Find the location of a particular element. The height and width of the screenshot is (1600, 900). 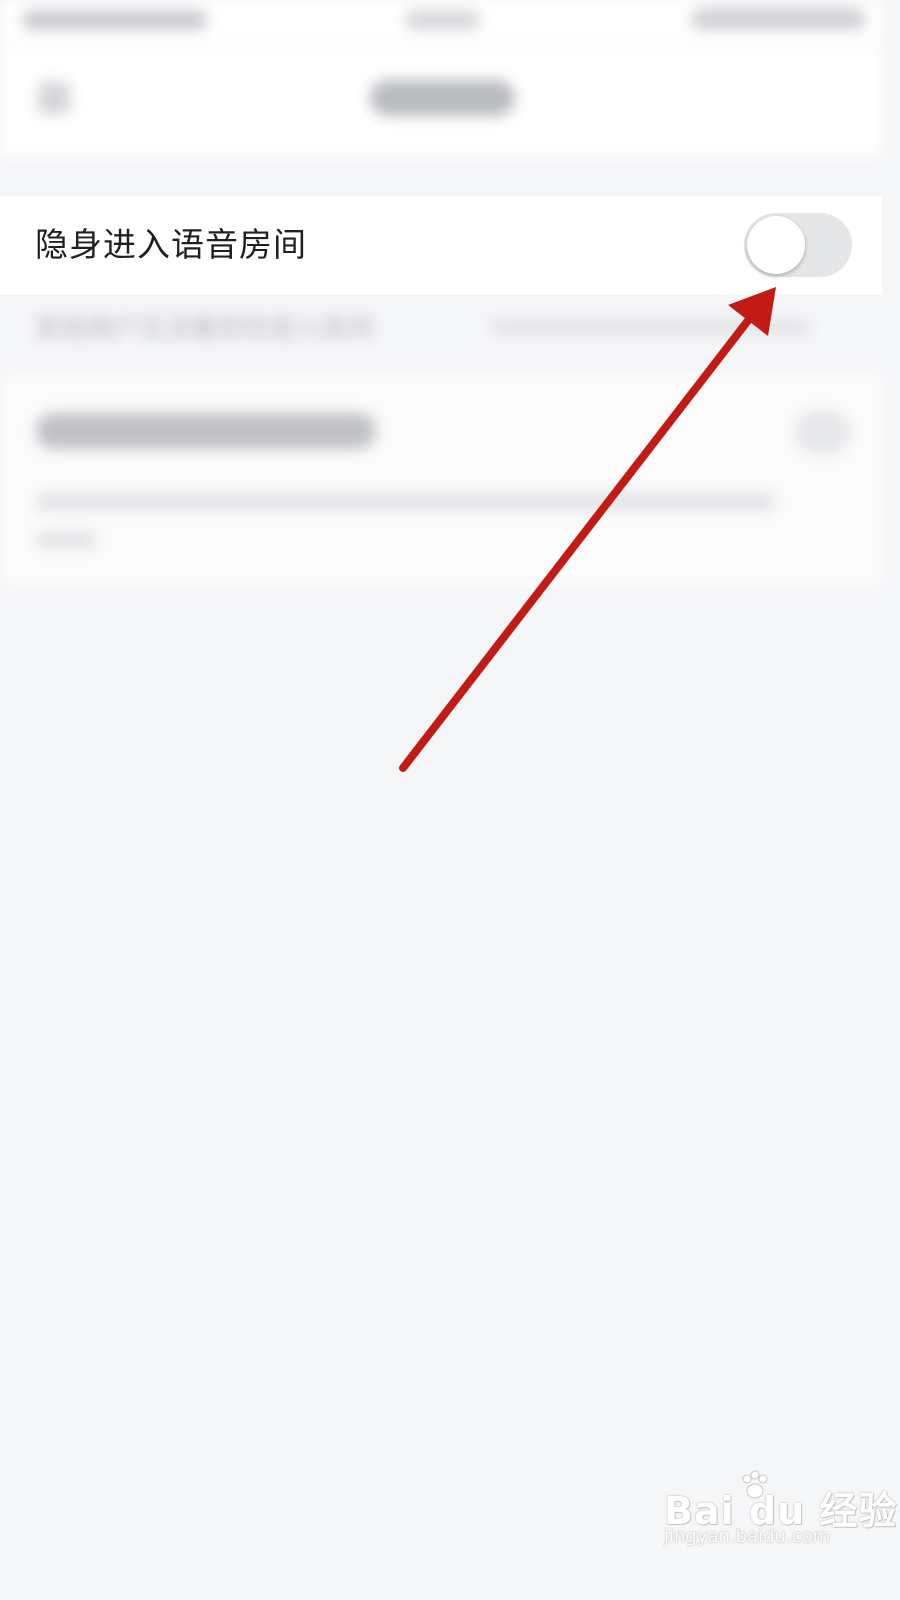

setting-label: 隐身进入语音房间 is located at coordinates (171, 244).